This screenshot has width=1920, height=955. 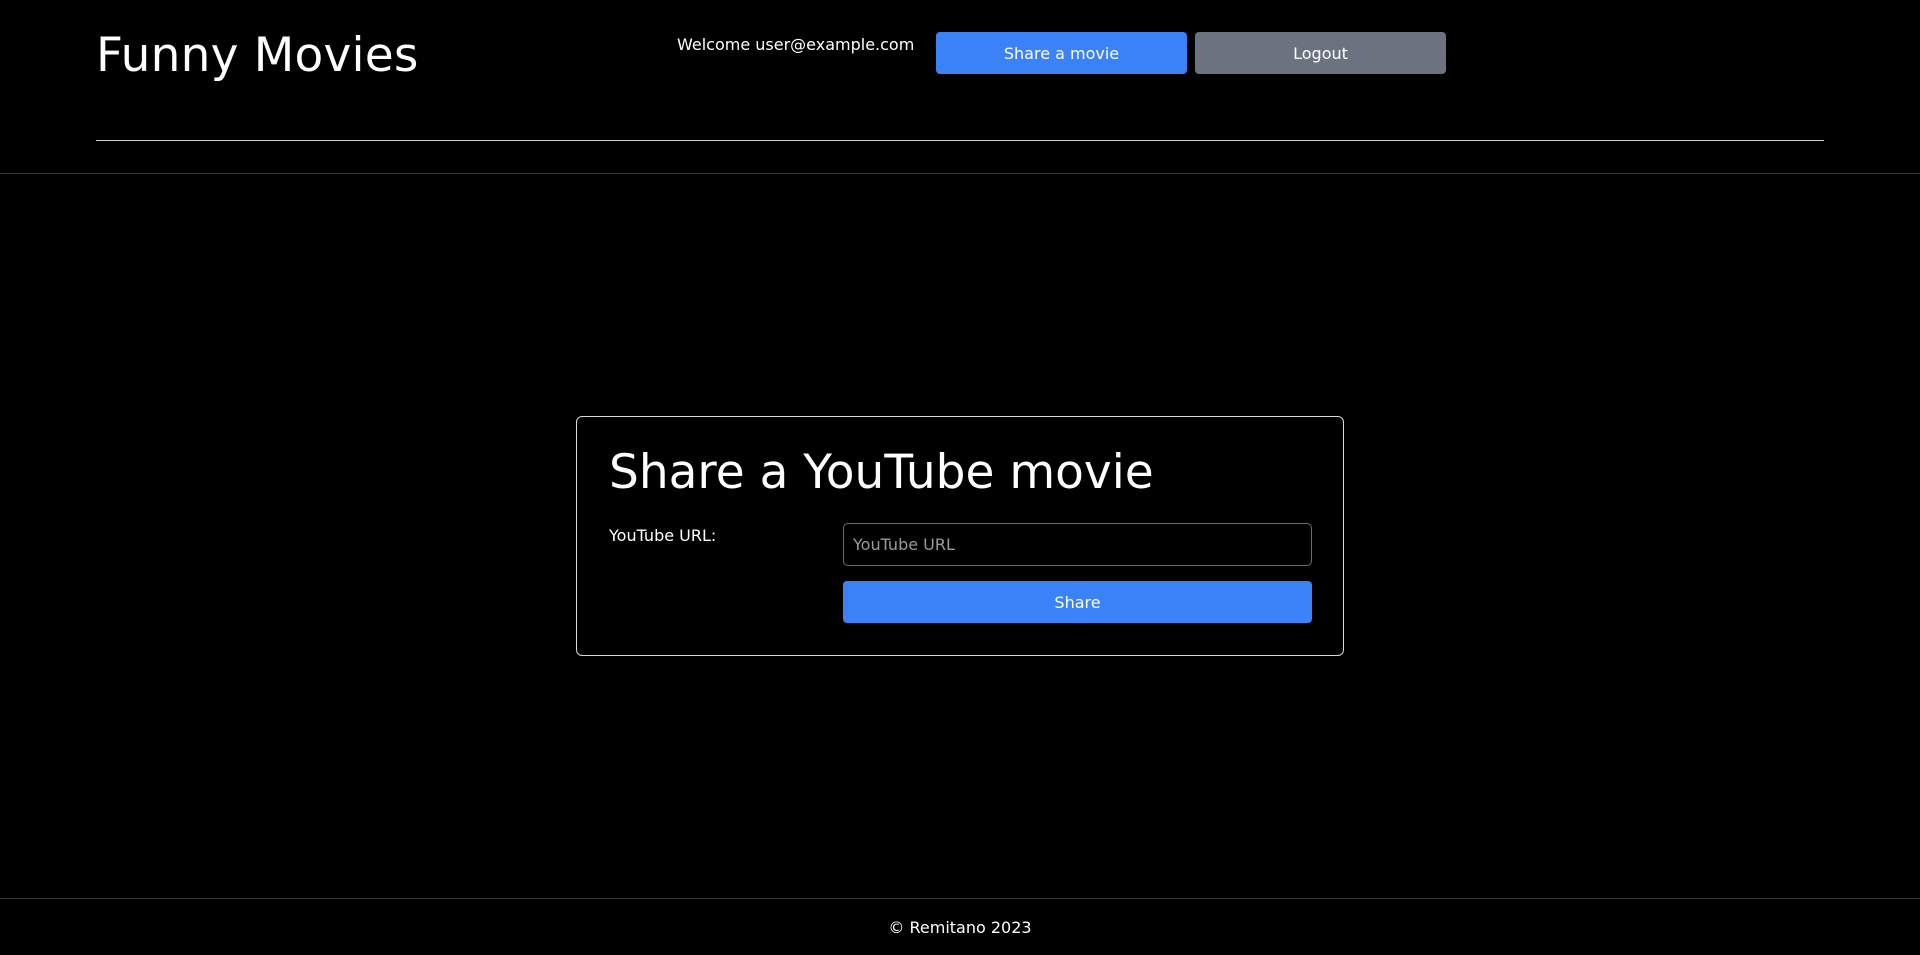 I want to click on share-submit-button: Share, so click(x=1077, y=602).